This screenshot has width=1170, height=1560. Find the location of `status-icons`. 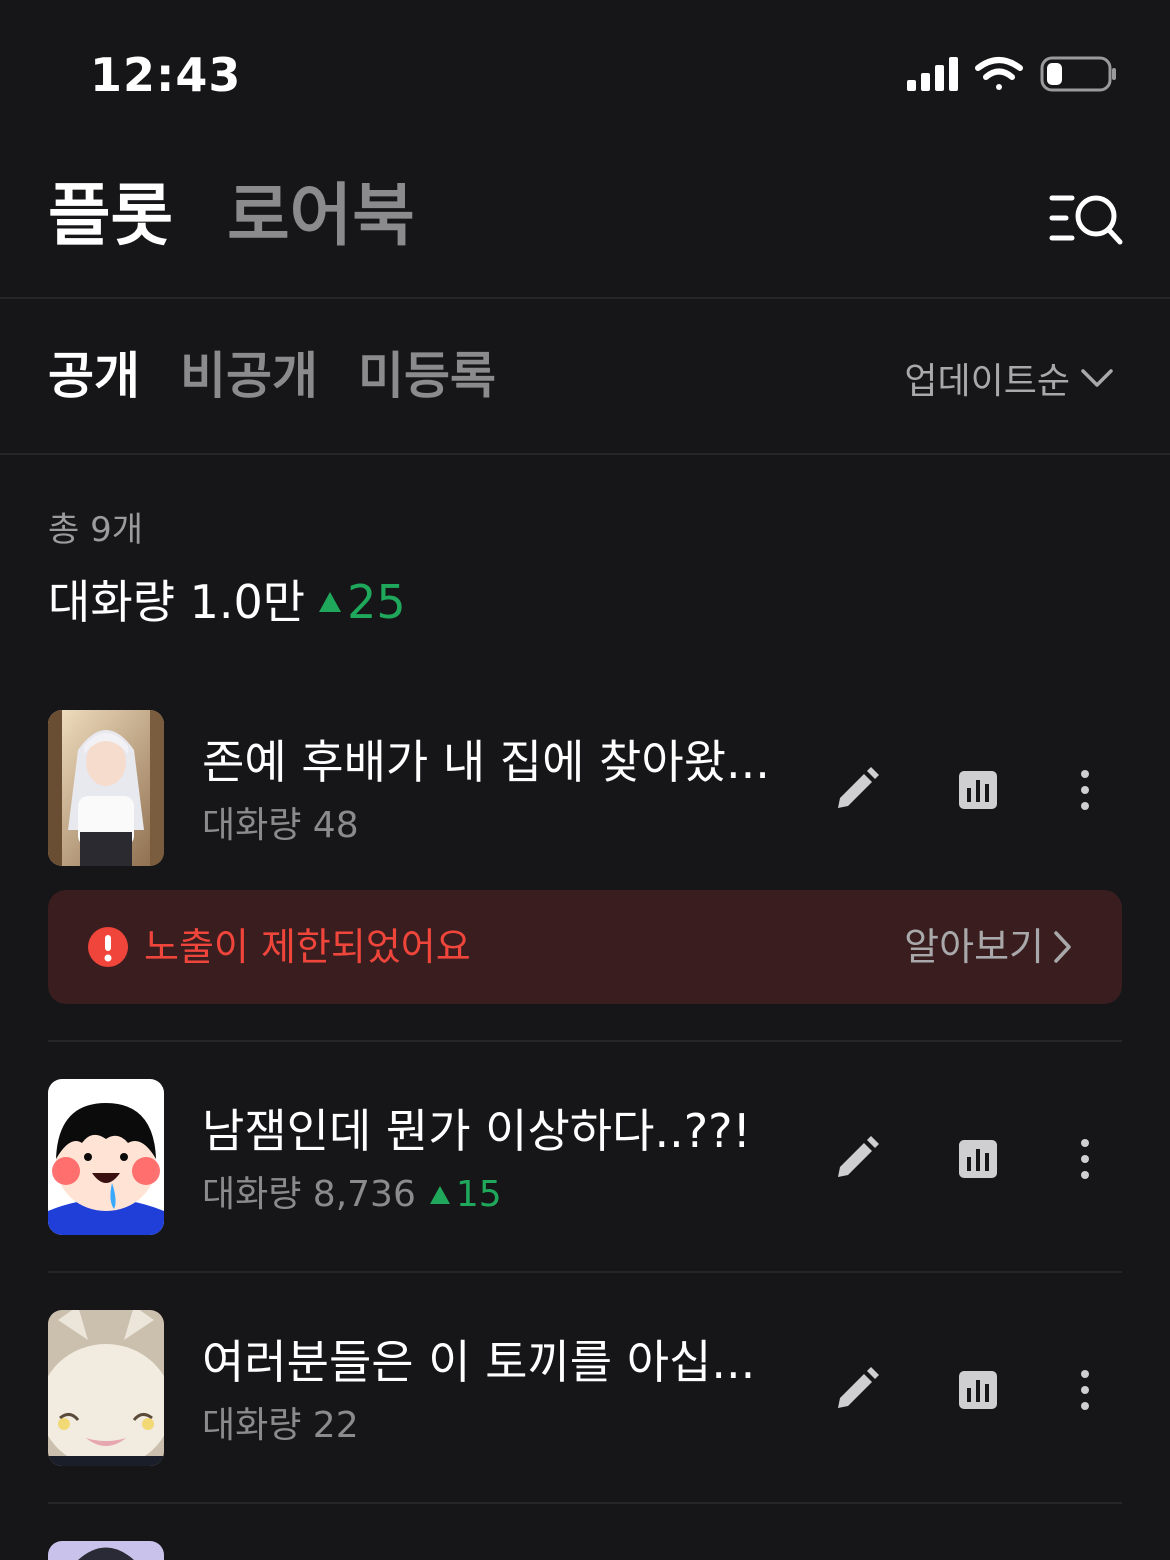

status-icons is located at coordinates (1011, 74).